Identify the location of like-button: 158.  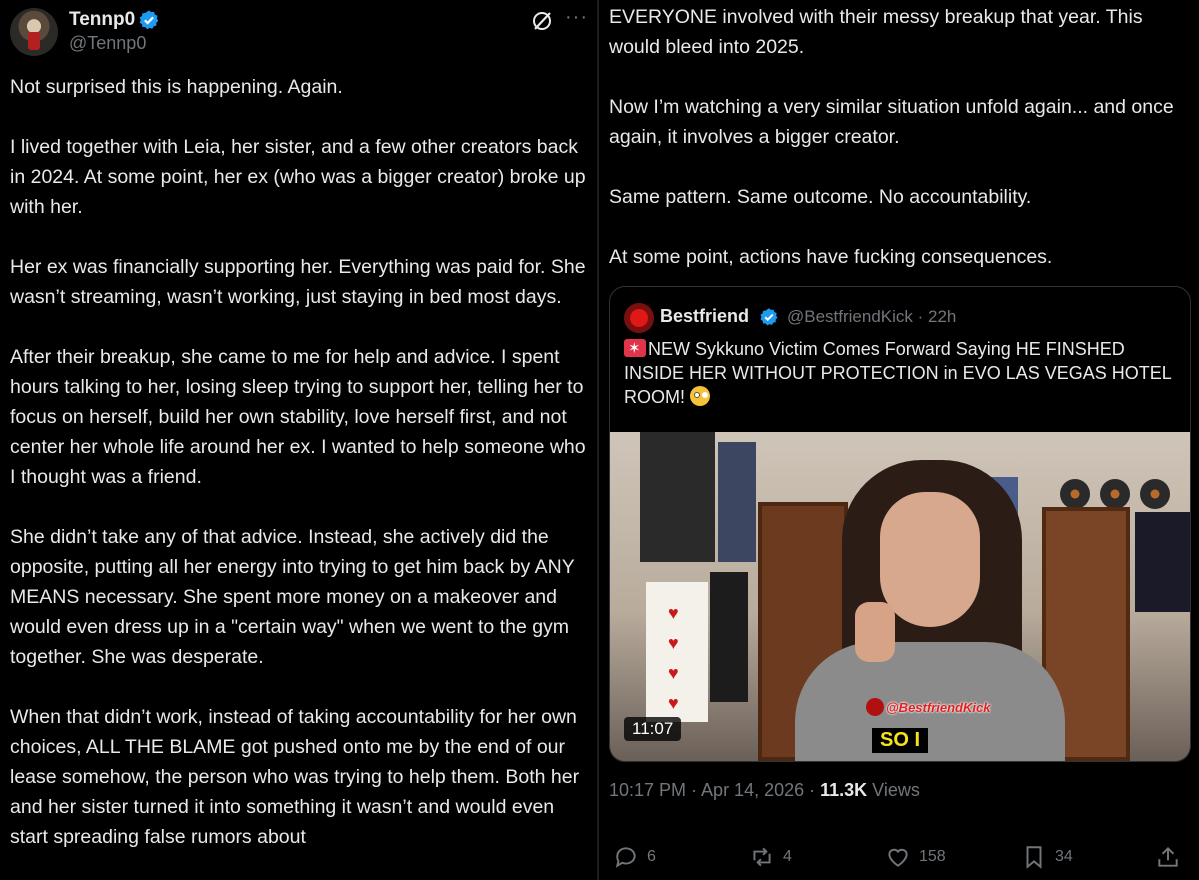
(915, 857).